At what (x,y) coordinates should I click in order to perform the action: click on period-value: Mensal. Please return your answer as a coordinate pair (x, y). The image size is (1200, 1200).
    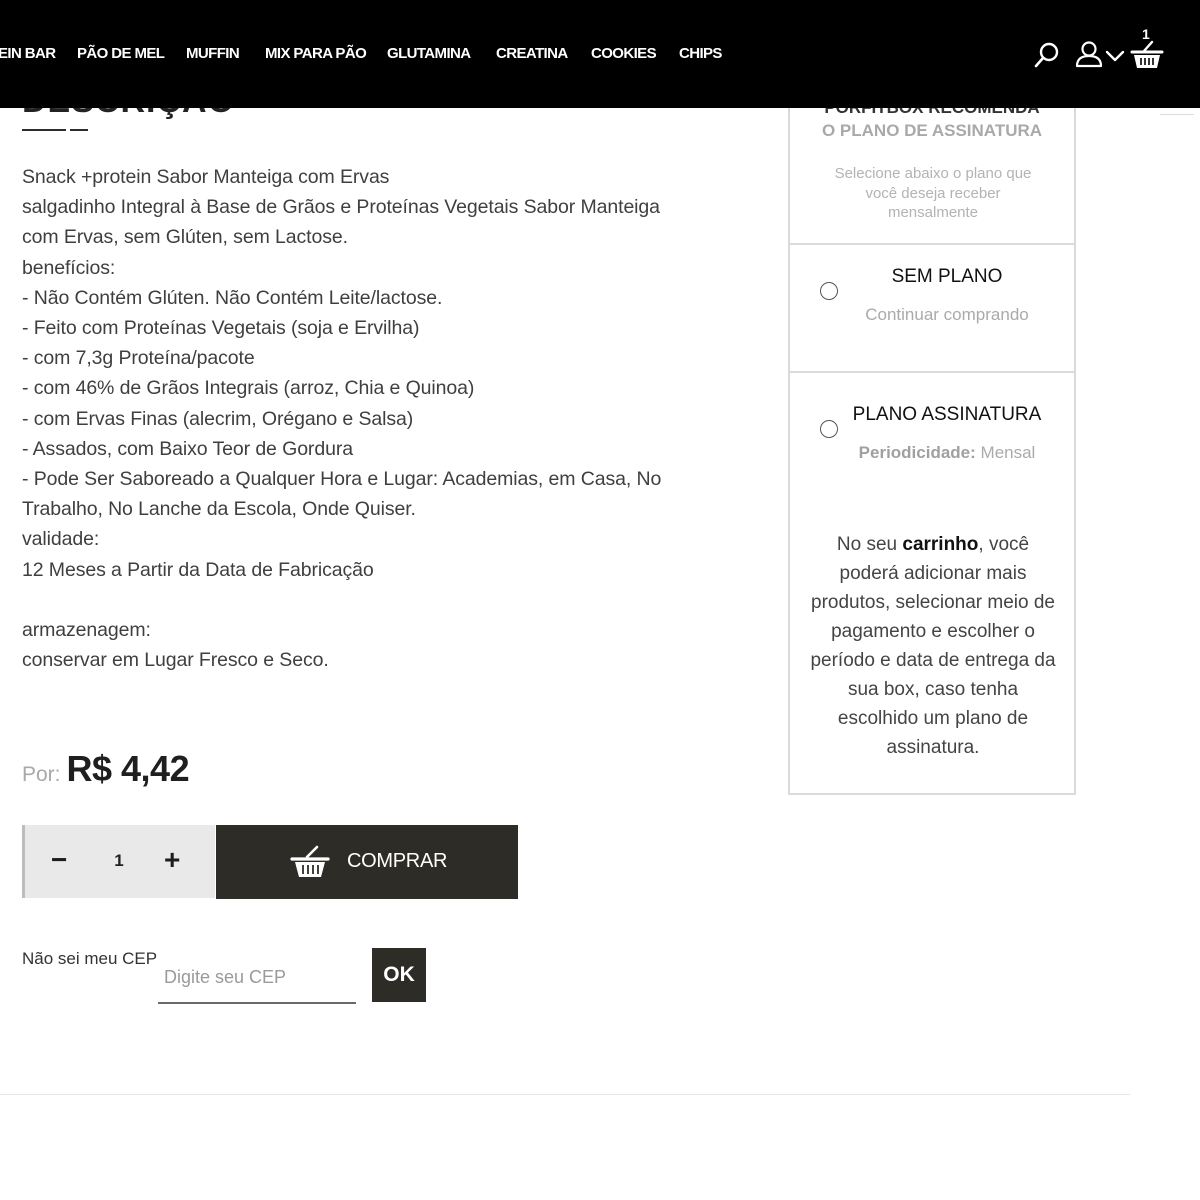
    Looking at the image, I should click on (1008, 452).